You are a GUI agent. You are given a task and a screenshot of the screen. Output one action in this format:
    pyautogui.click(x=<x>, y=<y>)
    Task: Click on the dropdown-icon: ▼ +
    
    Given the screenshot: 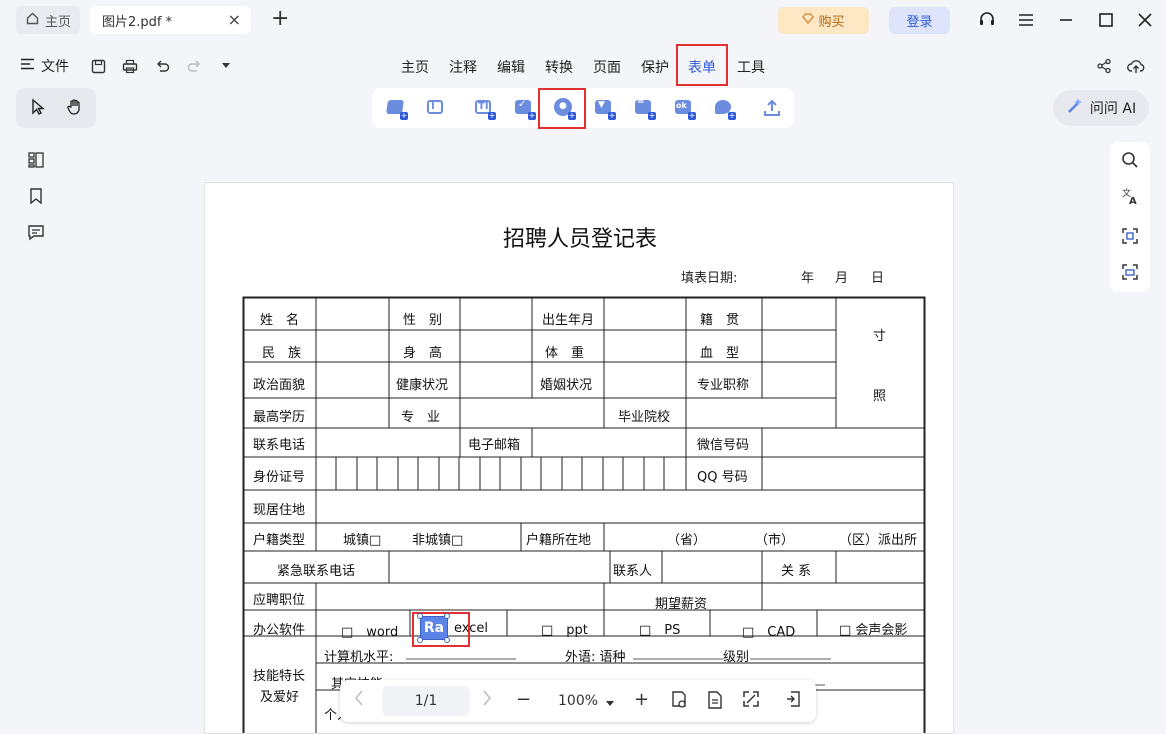 What is the action you would take?
    pyautogui.click(x=605, y=109)
    